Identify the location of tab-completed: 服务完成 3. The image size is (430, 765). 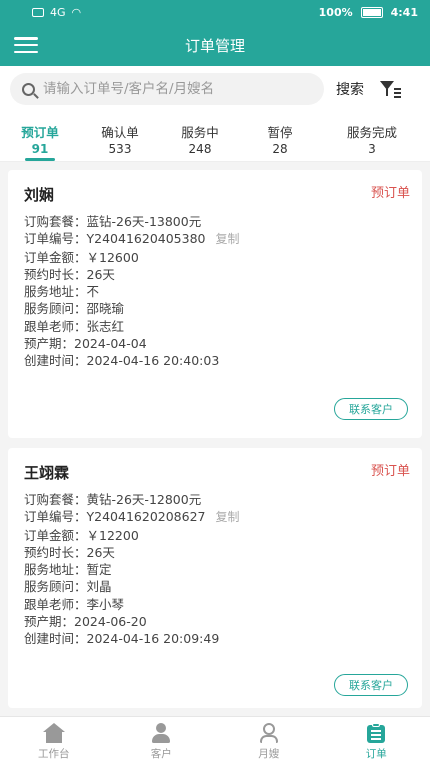
(372, 136).